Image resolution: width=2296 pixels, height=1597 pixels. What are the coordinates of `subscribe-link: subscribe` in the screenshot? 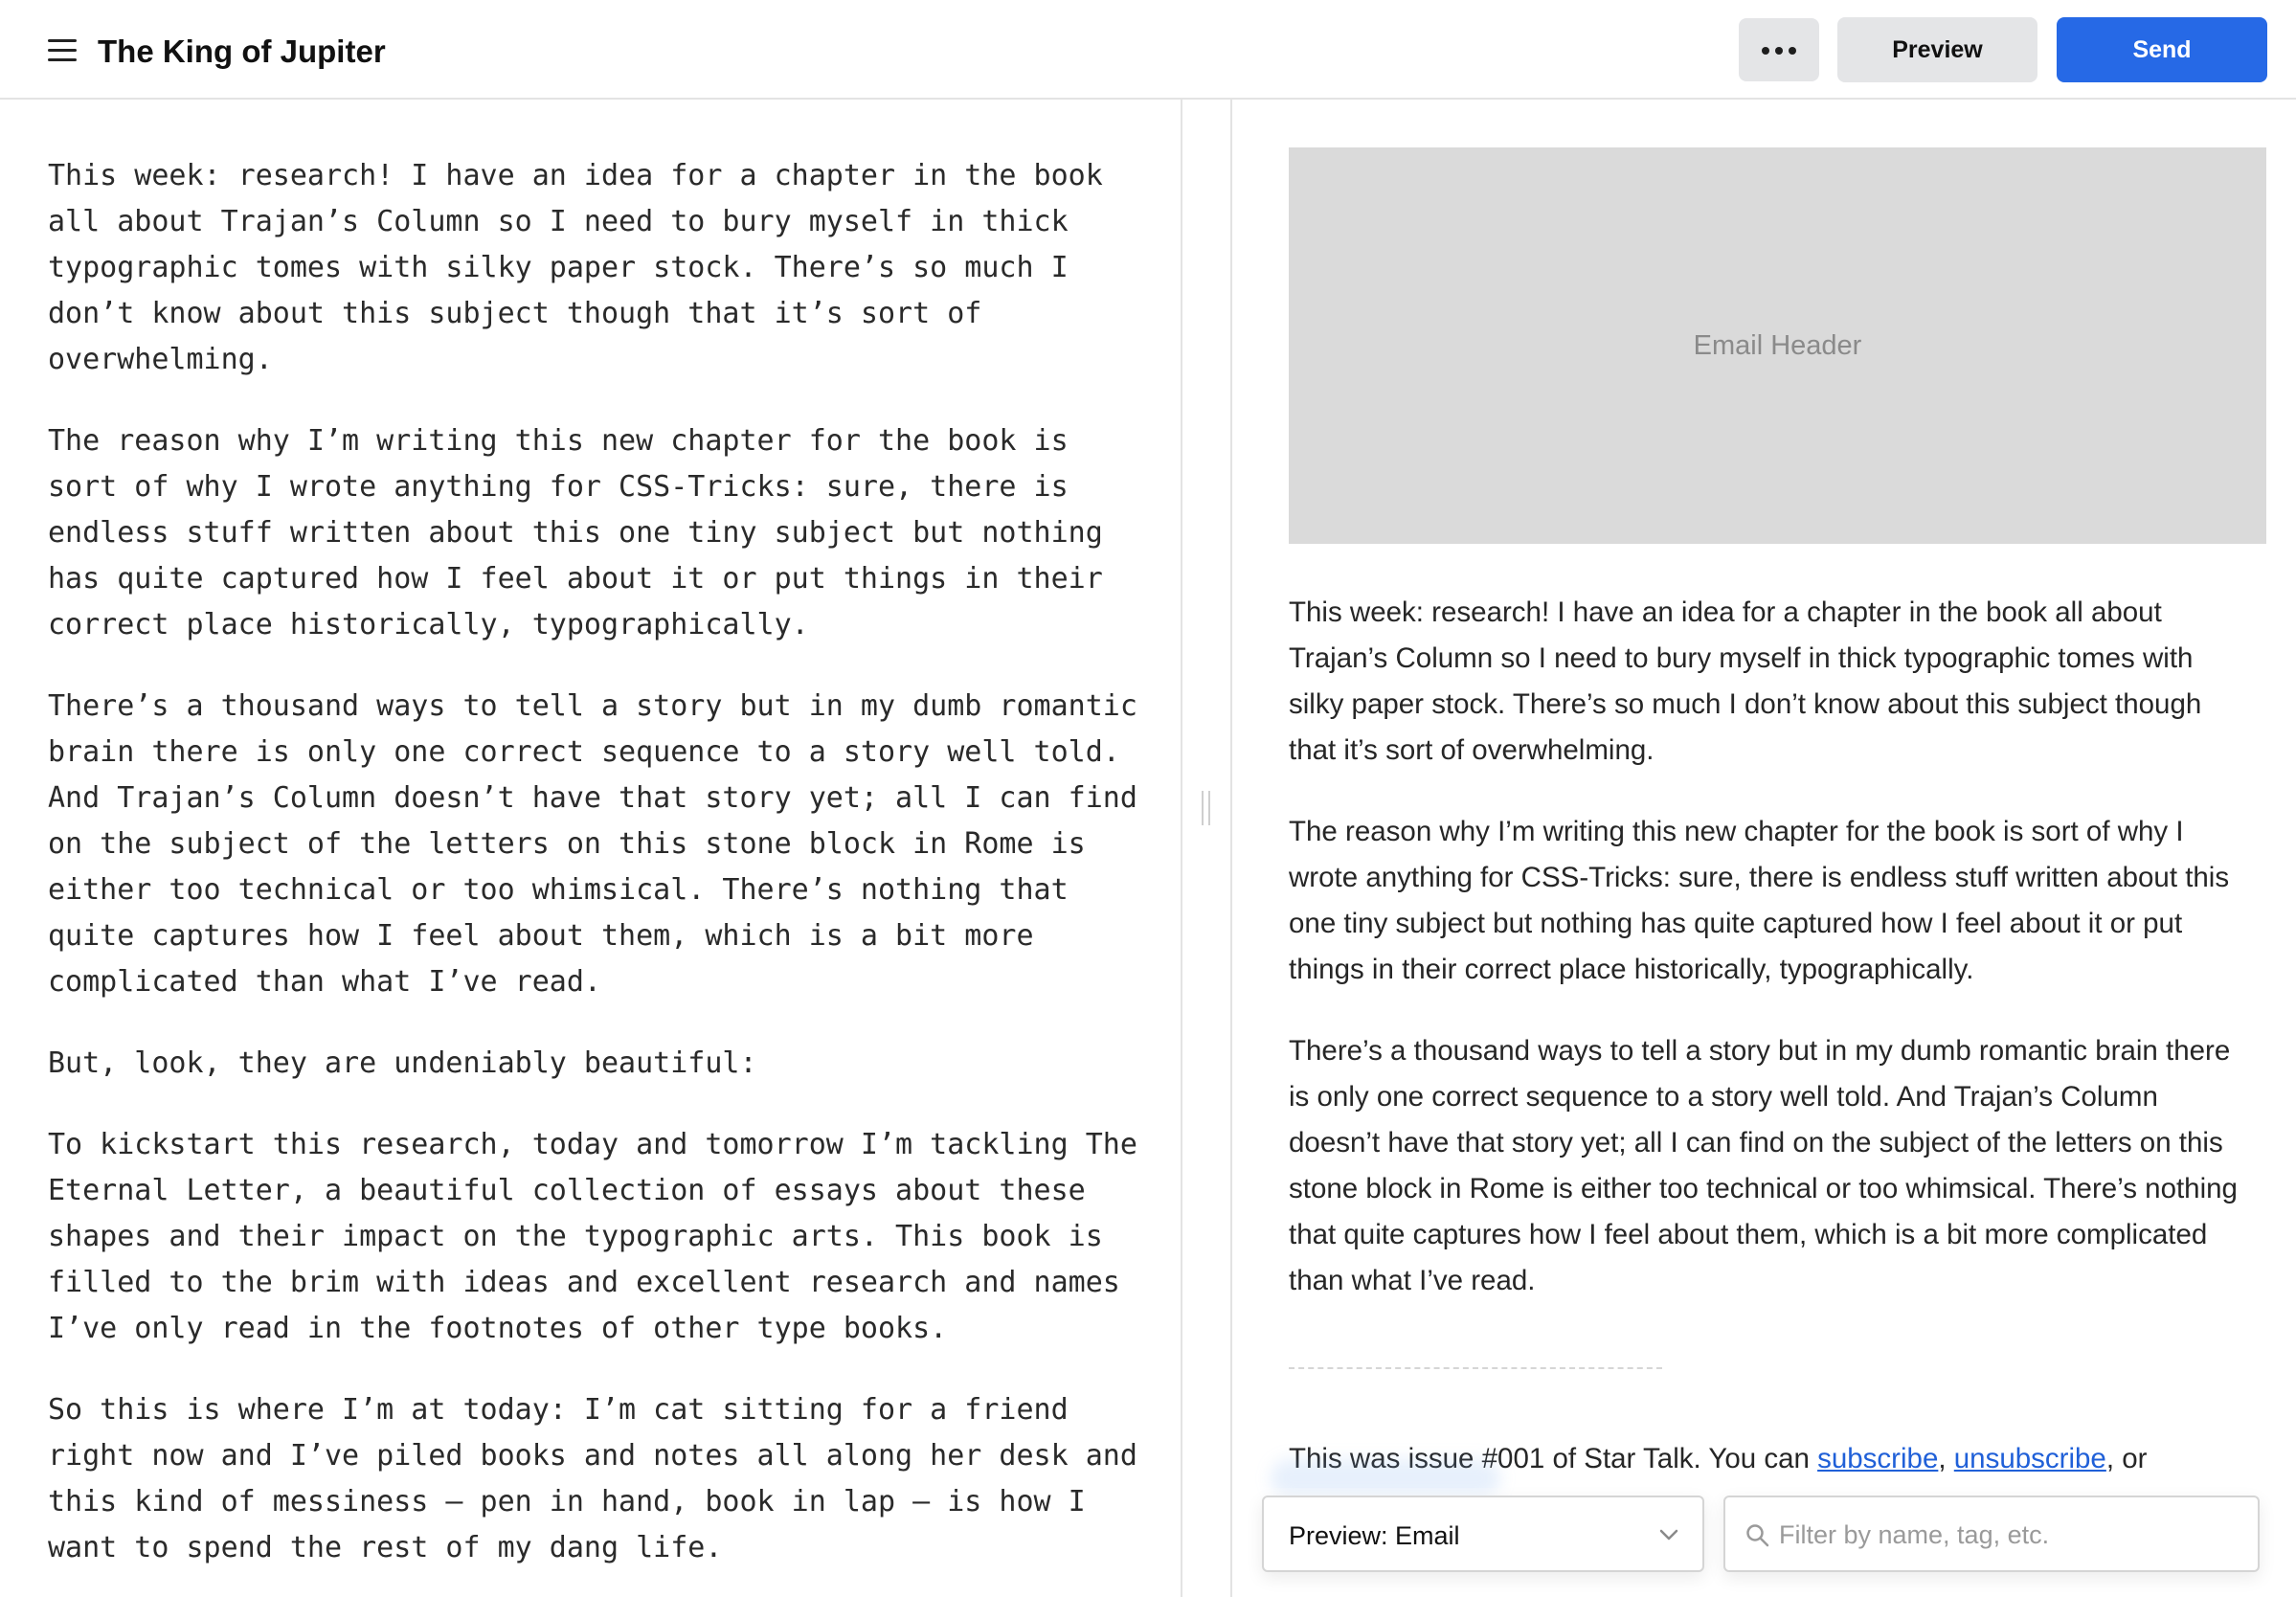 It's located at (1877, 1459).